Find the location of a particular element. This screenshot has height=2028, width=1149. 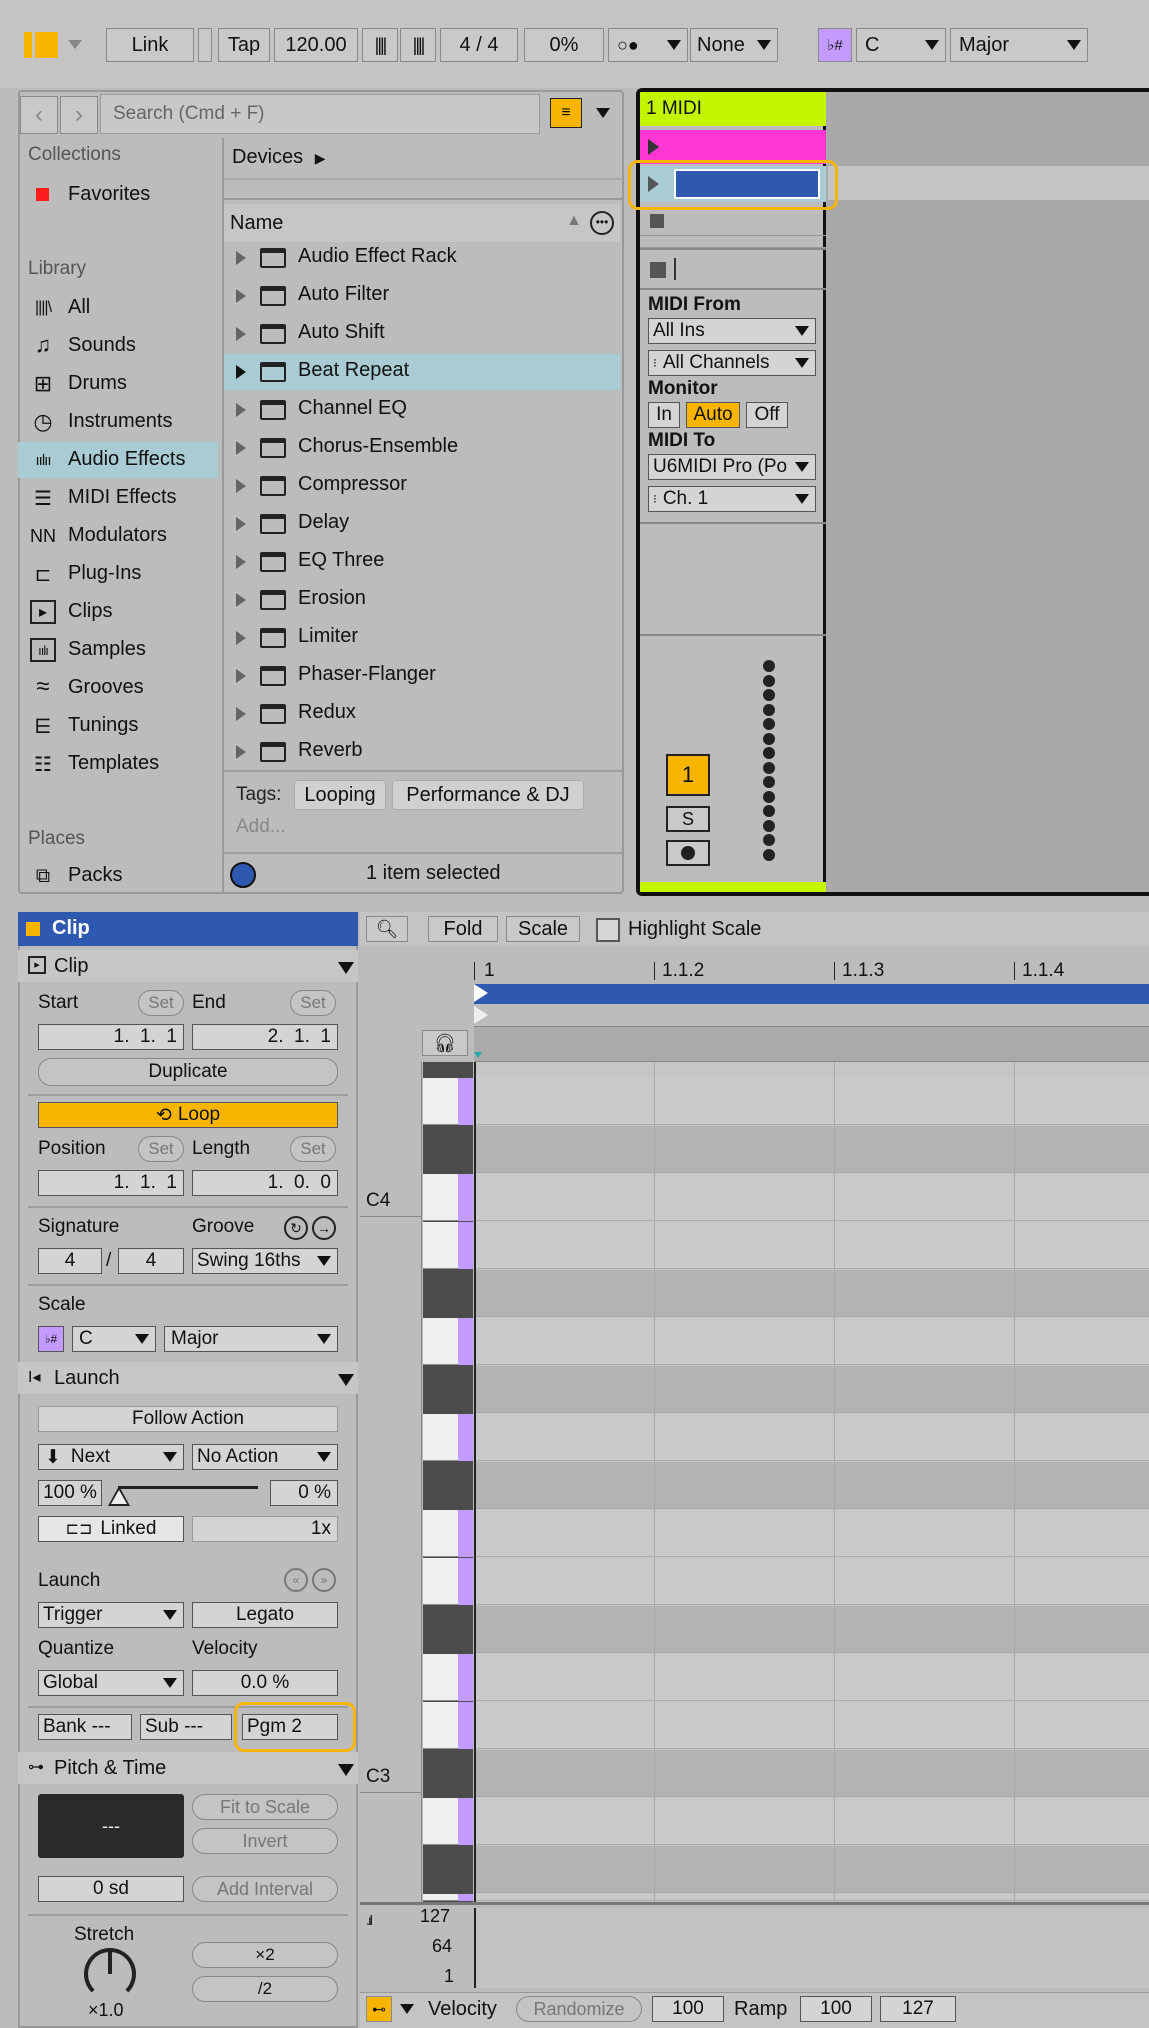

sidebar-item-all: ||||\ All is located at coordinates (118, 308).